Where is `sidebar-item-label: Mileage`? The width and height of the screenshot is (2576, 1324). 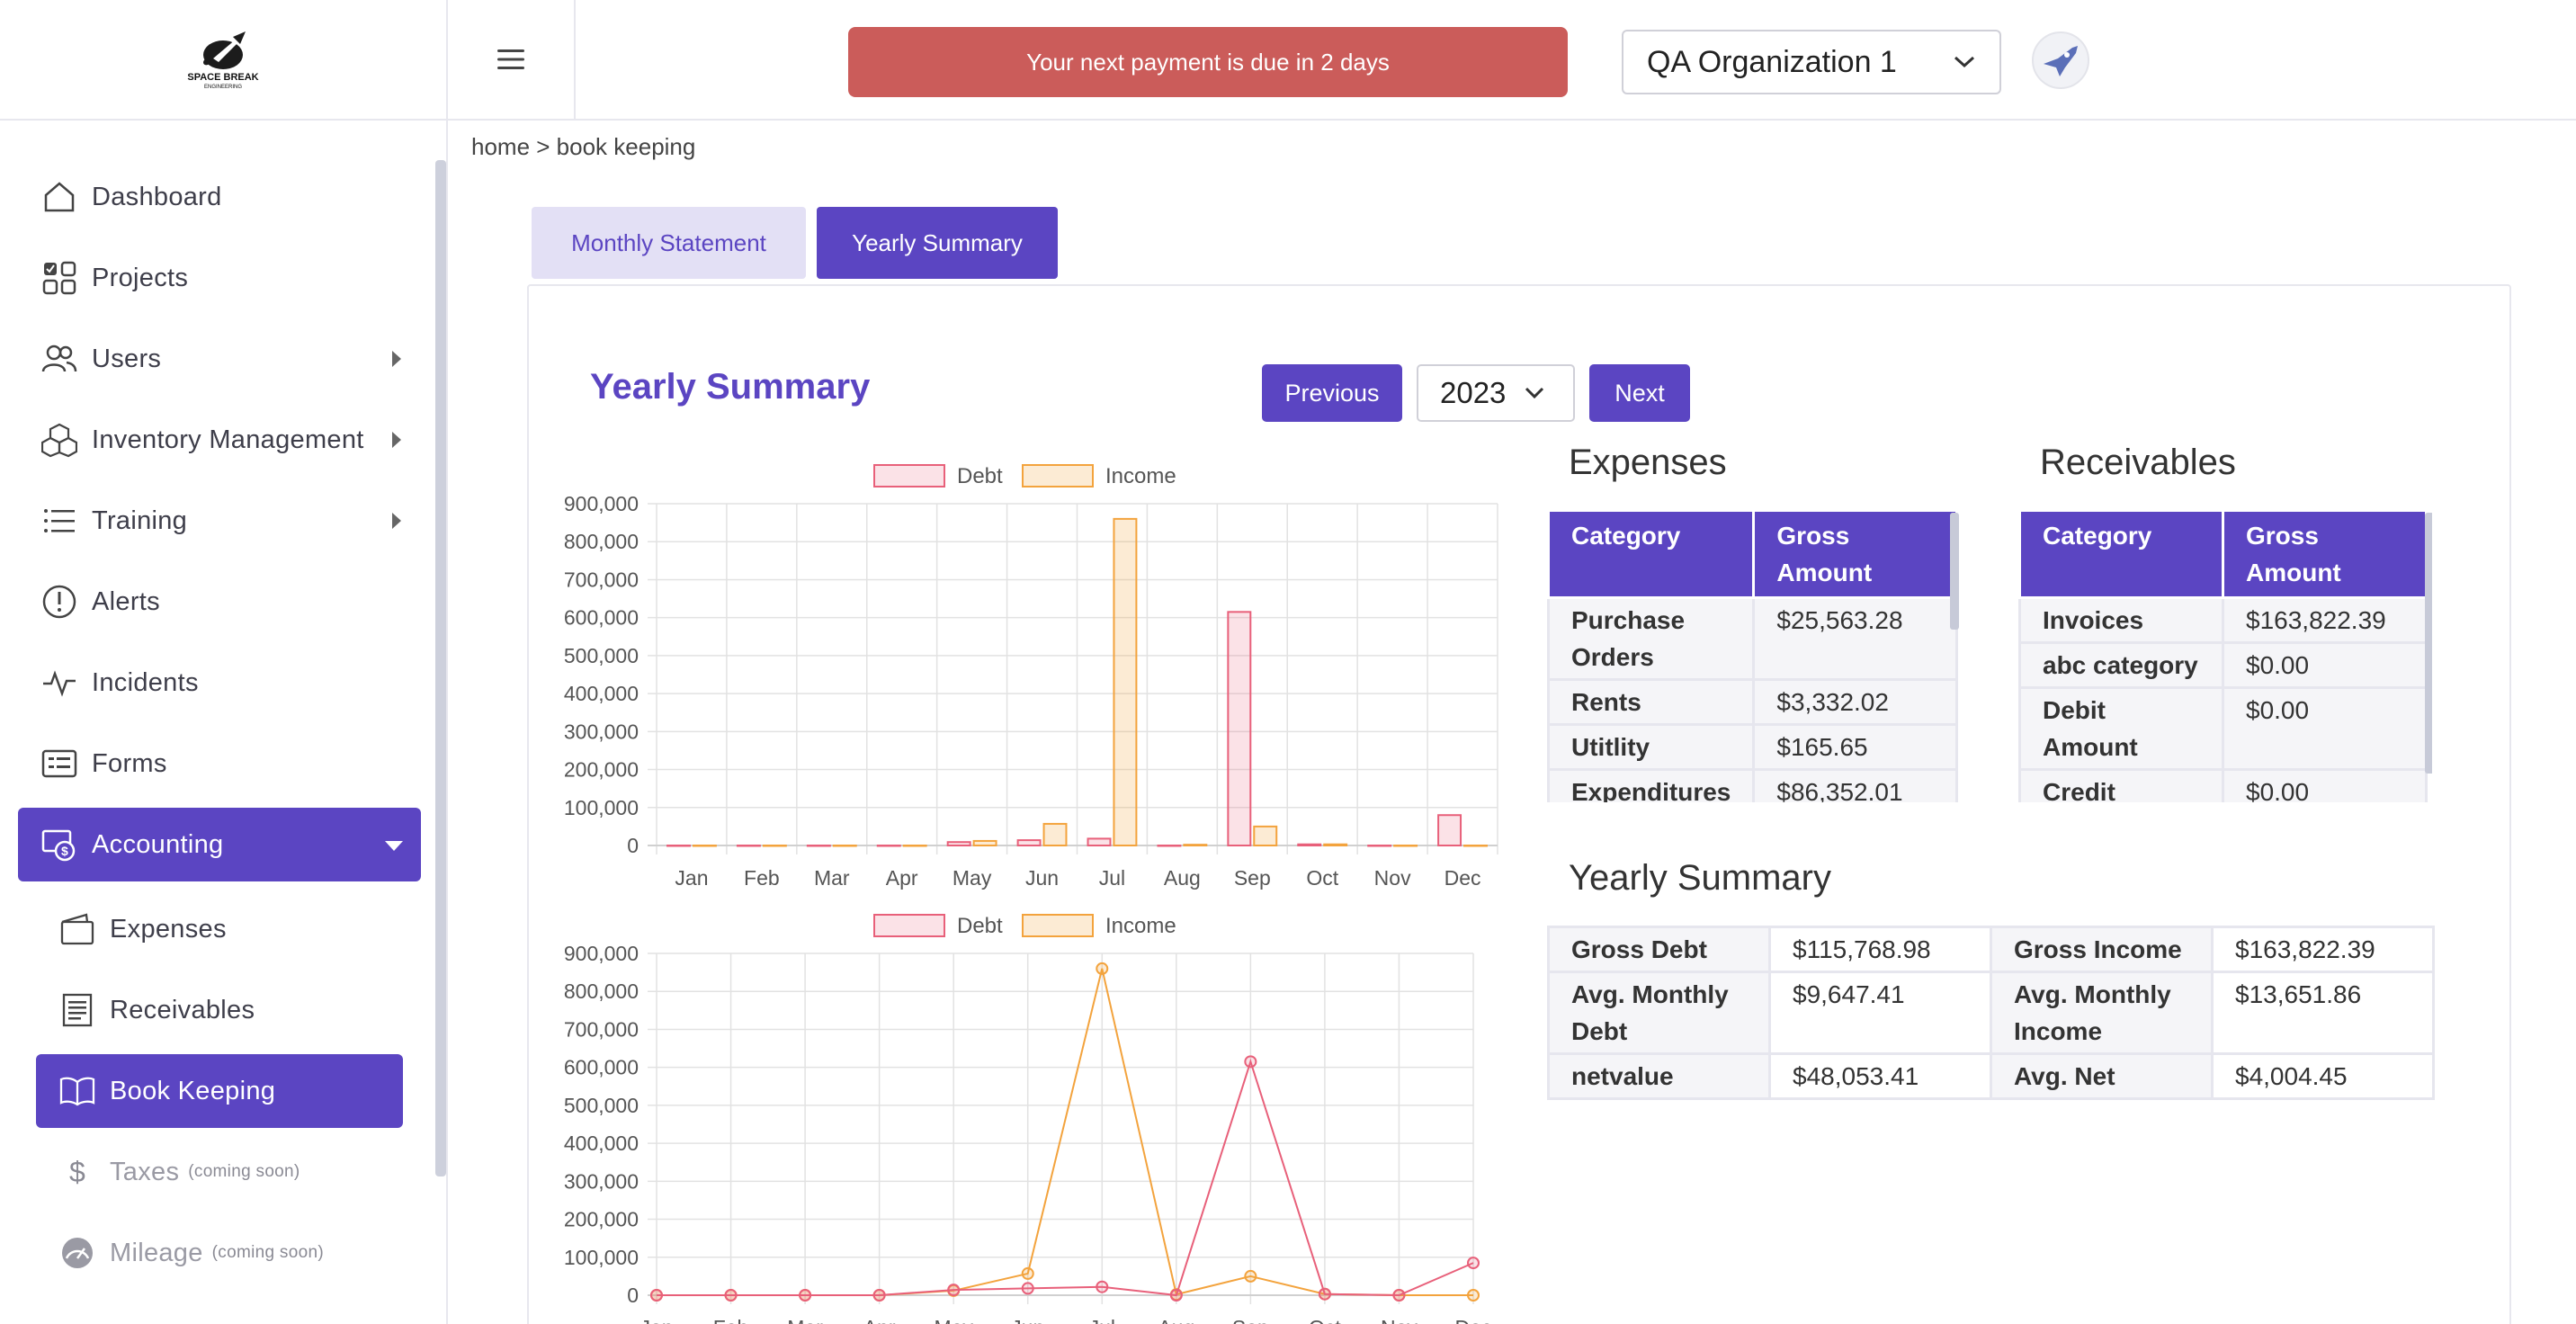
sidebar-item-label: Mileage is located at coordinates (156, 1252).